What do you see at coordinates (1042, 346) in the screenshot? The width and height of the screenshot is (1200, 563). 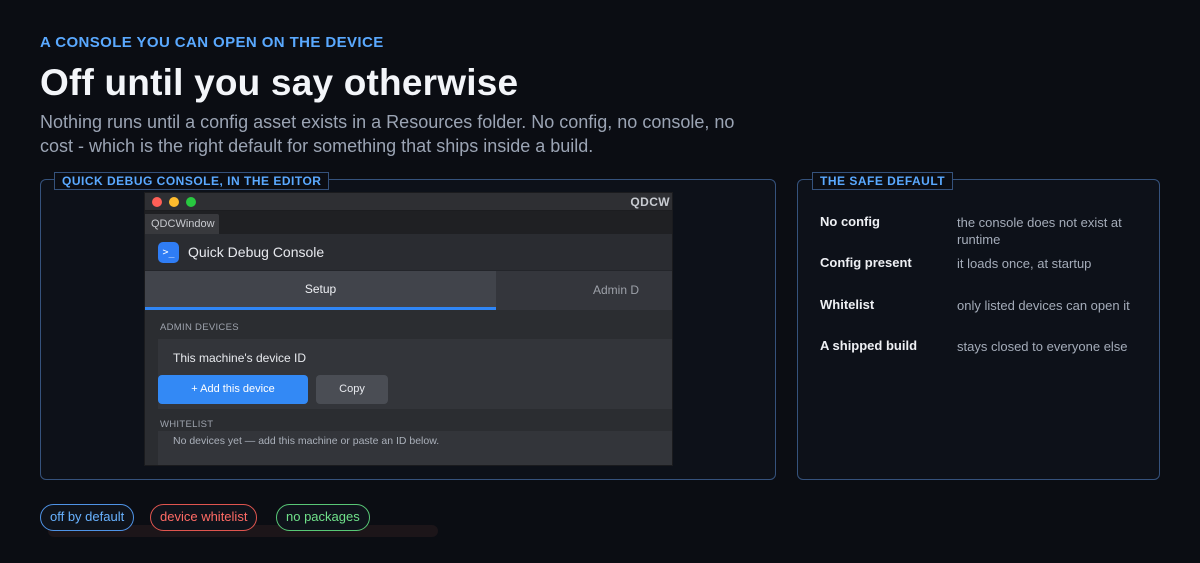 I see `fact-value: stays closed to everyone else` at bounding box center [1042, 346].